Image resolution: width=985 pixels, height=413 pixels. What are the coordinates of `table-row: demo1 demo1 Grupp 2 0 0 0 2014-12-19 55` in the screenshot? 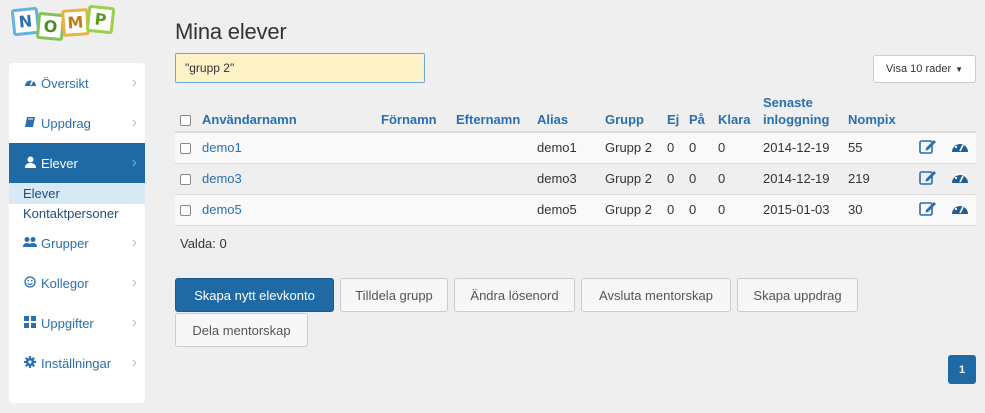 It's located at (575, 148).